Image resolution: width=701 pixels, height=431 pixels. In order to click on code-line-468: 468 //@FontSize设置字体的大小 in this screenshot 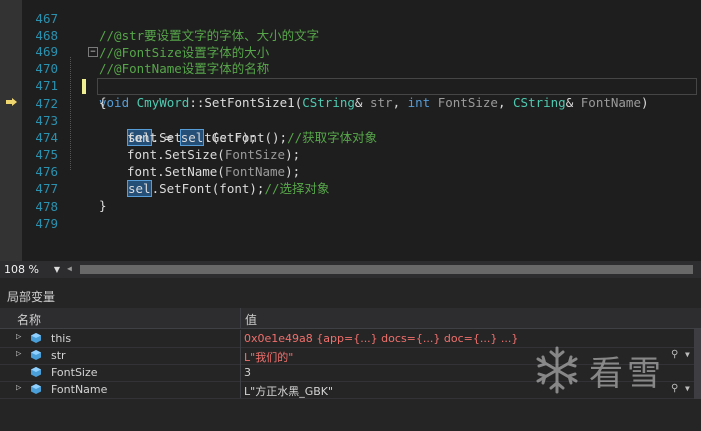, I will do `click(361, 35)`.